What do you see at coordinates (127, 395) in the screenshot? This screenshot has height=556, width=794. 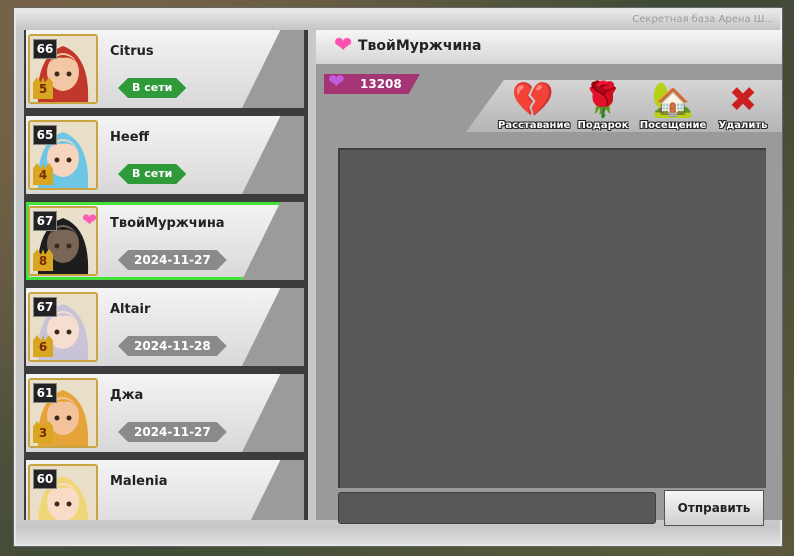 I see `friend-name: Джа` at bounding box center [127, 395].